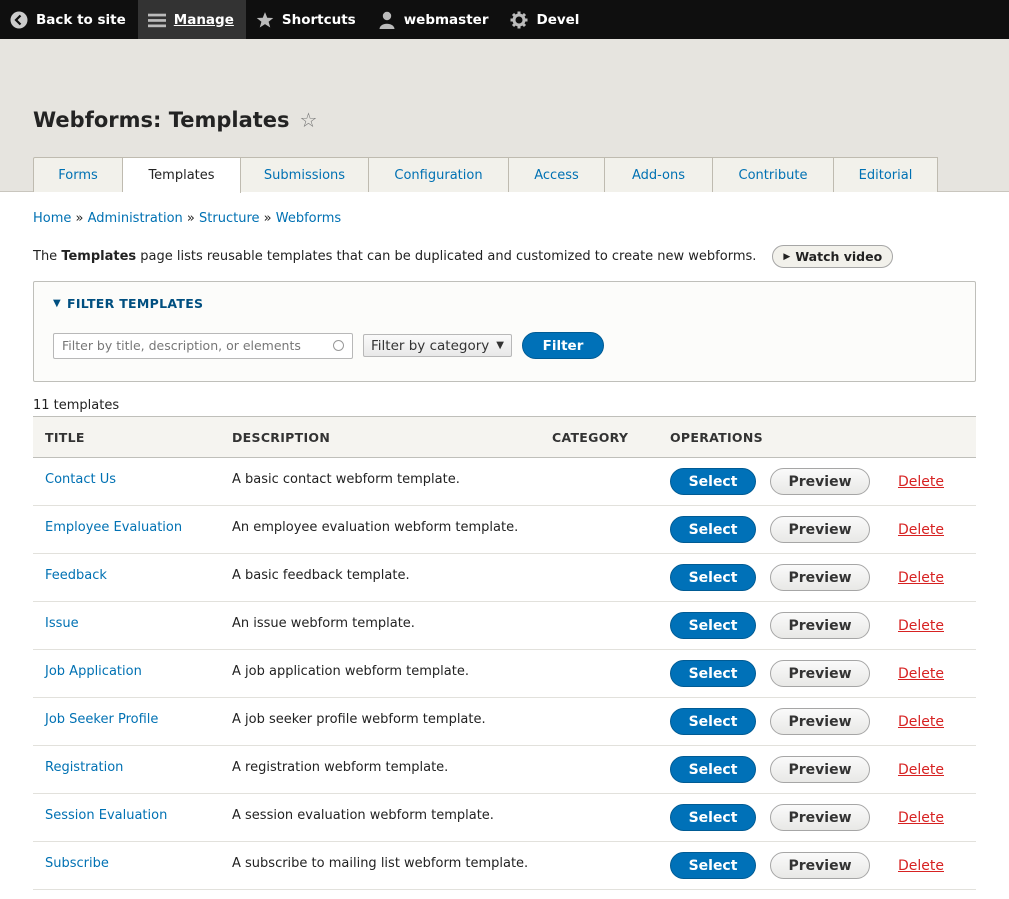 The image size is (1009, 899). What do you see at coordinates (446, 19) in the screenshot?
I see `user-label: webmaster` at bounding box center [446, 19].